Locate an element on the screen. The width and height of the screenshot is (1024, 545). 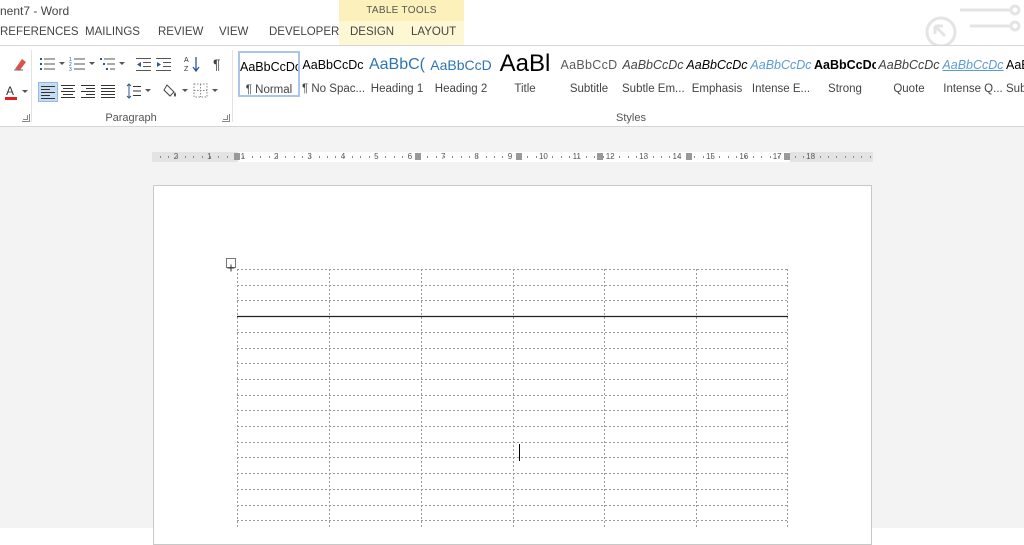
tab-developer: DEVELOPER is located at coordinates (304, 32).